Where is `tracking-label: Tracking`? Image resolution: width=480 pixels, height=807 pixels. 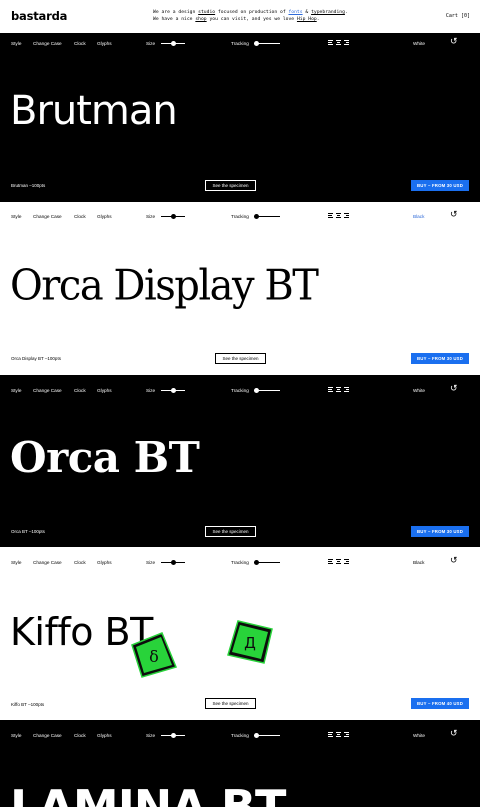 tracking-label: Tracking is located at coordinates (240, 562).